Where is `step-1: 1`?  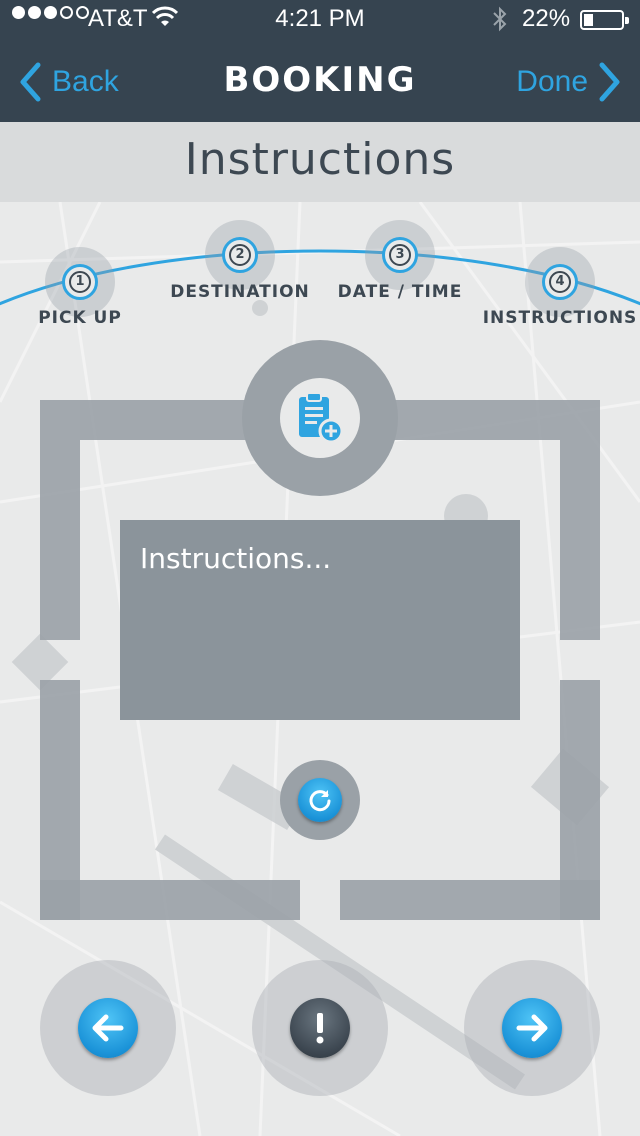
step-1: 1 is located at coordinates (80, 282).